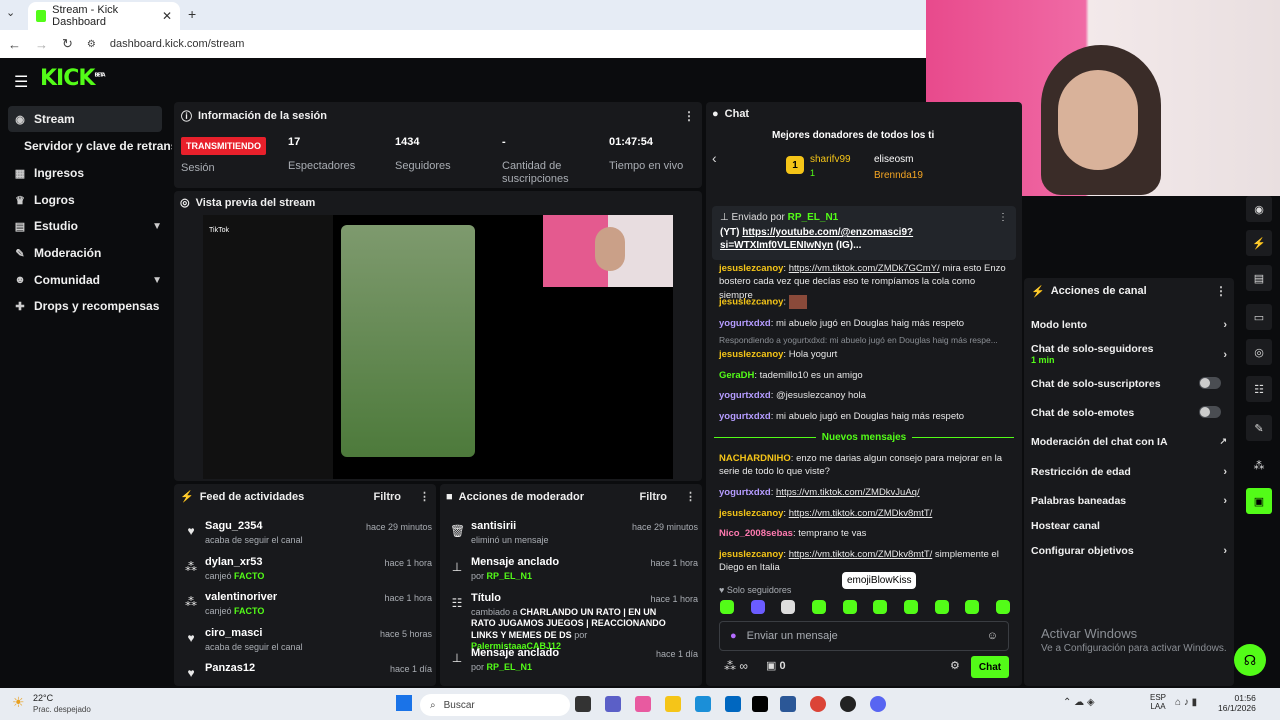 The height and width of the screenshot is (720, 1280). Describe the element at coordinates (1259, 428) in the screenshot. I see `wrench-icon: ✎` at that location.